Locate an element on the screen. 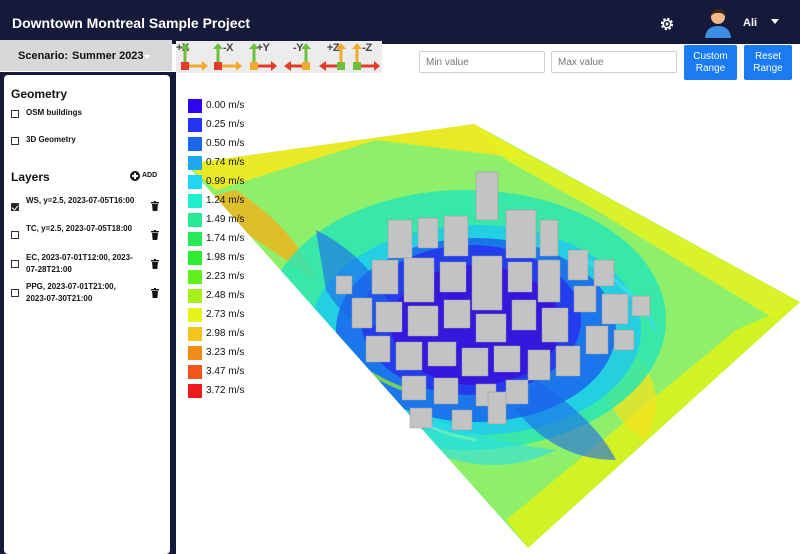  legend-label: 1.49 m/s is located at coordinates (225, 219).